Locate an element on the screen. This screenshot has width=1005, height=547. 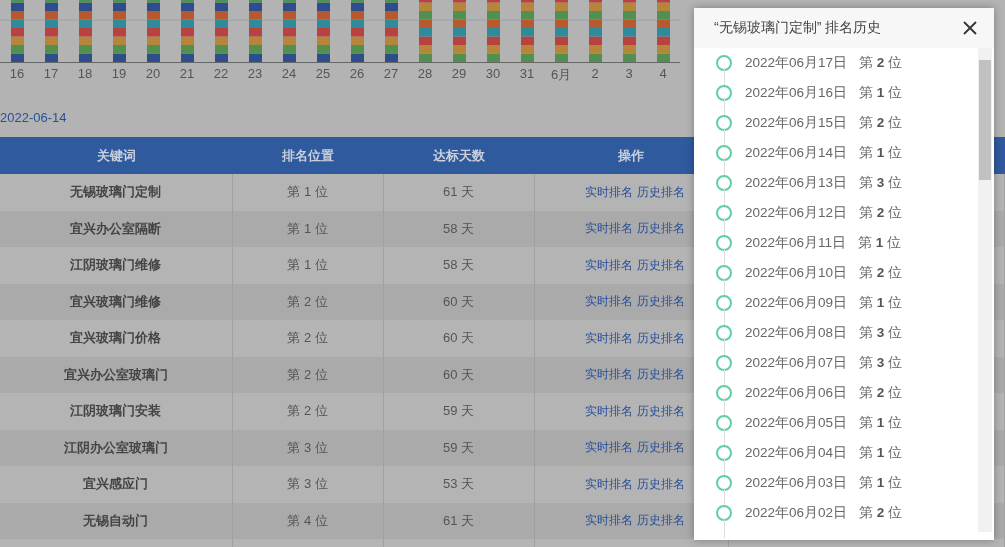
axis-label: 31 is located at coordinates (527, 74).